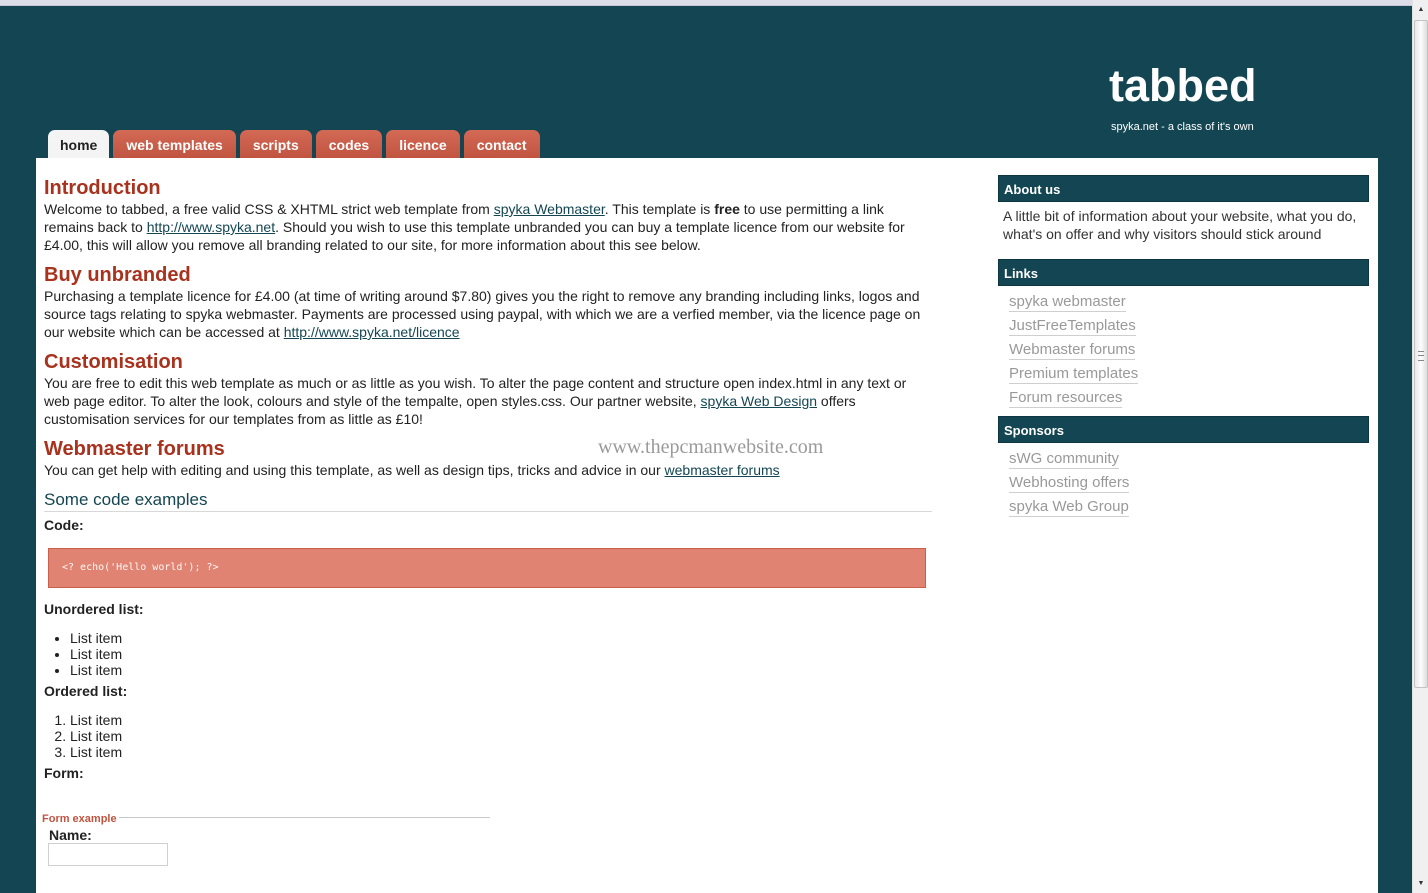 This screenshot has width=1428, height=893. I want to click on code-examples-heading: Some code examples, so click(488, 500).